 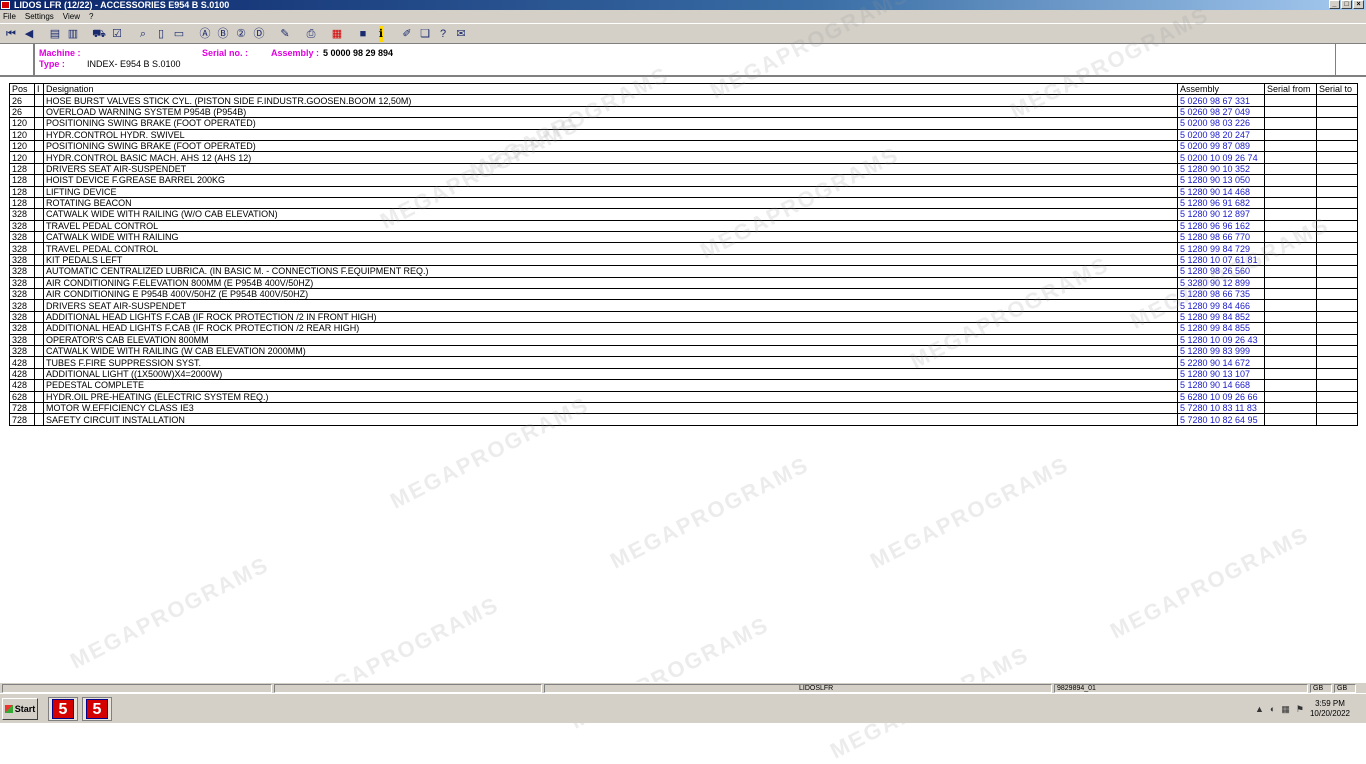 I want to click on prev-icon: ◀, so click(x=29, y=34).